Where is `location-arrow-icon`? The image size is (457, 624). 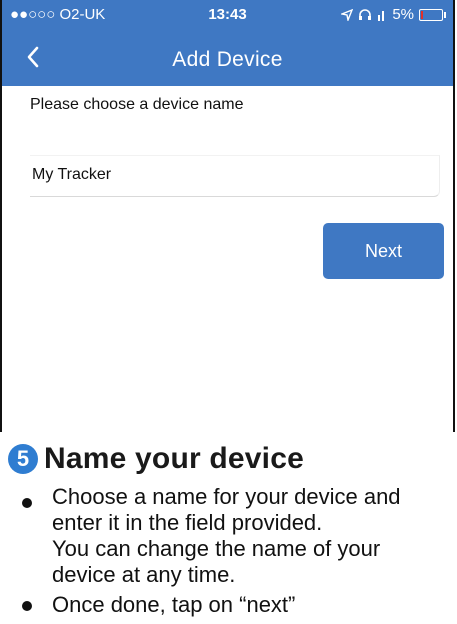 location-arrow-icon is located at coordinates (347, 14).